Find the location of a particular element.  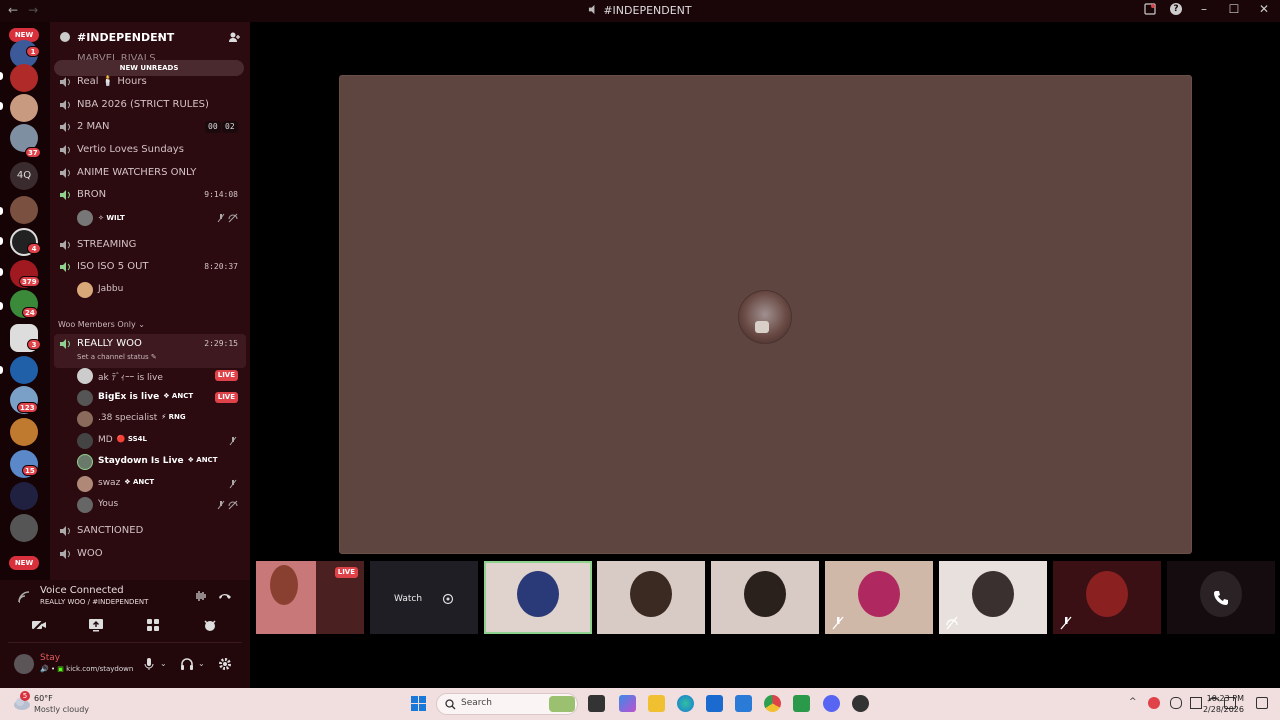

voice-user: MD 🔴 SS4L is located at coordinates (150, 441).